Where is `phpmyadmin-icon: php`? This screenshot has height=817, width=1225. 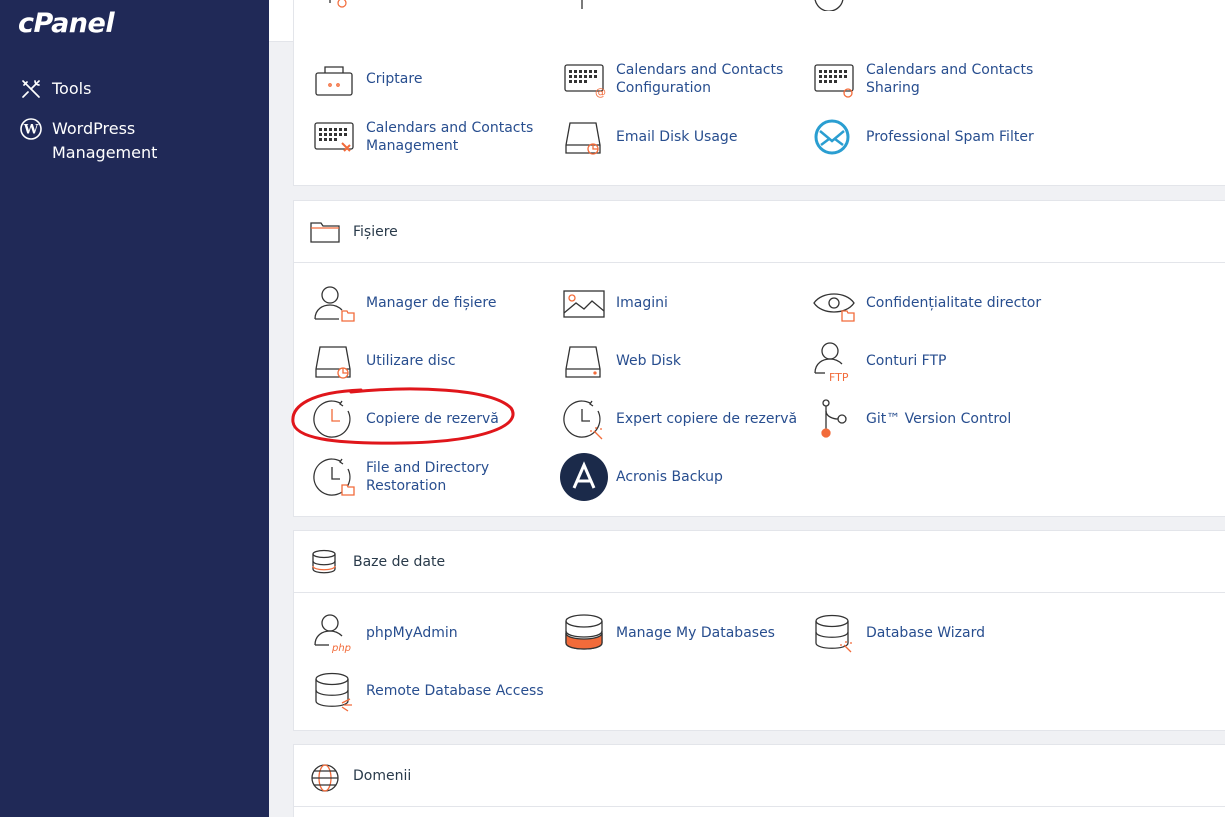 phpmyadmin-icon: php is located at coordinates (334, 633).